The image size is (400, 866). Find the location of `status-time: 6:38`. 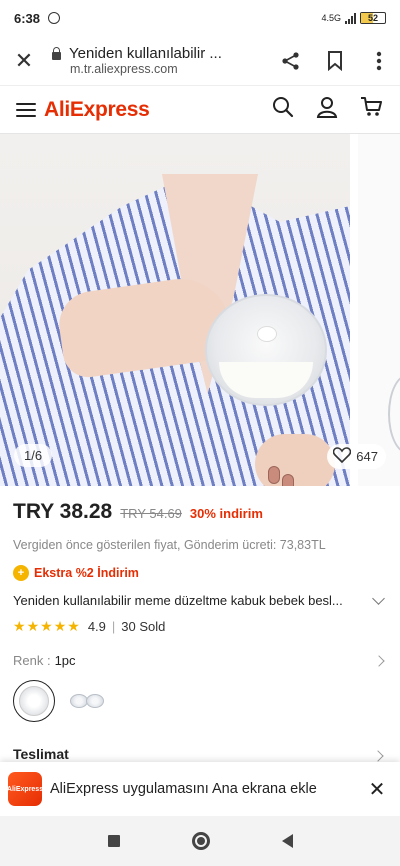

status-time: 6:38 is located at coordinates (27, 18).